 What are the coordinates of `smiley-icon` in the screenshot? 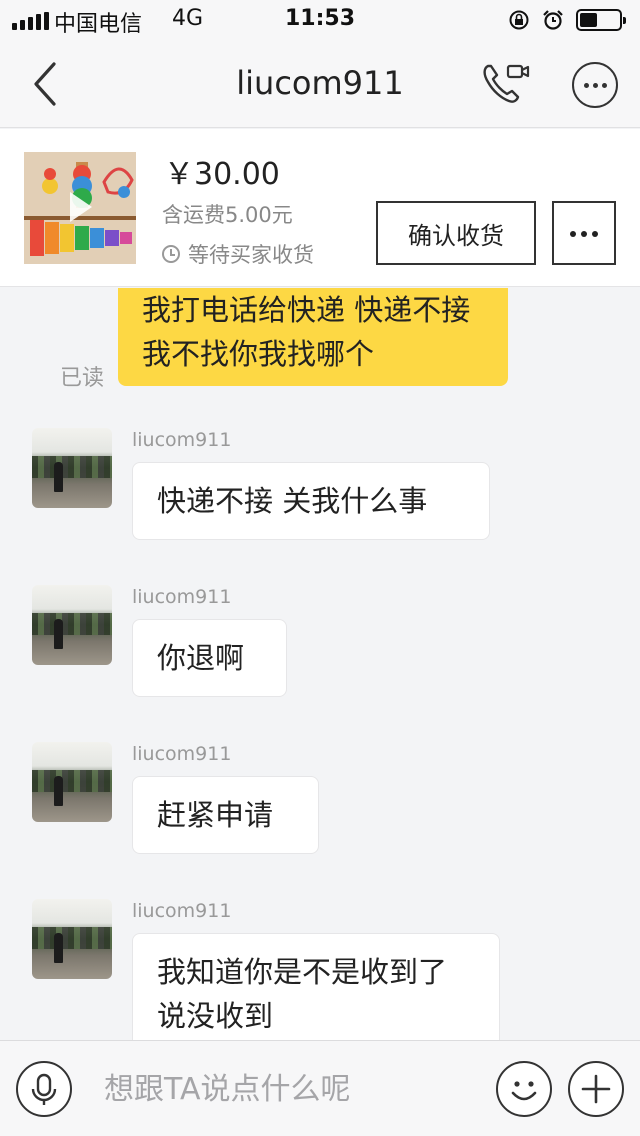 It's located at (524, 1091).